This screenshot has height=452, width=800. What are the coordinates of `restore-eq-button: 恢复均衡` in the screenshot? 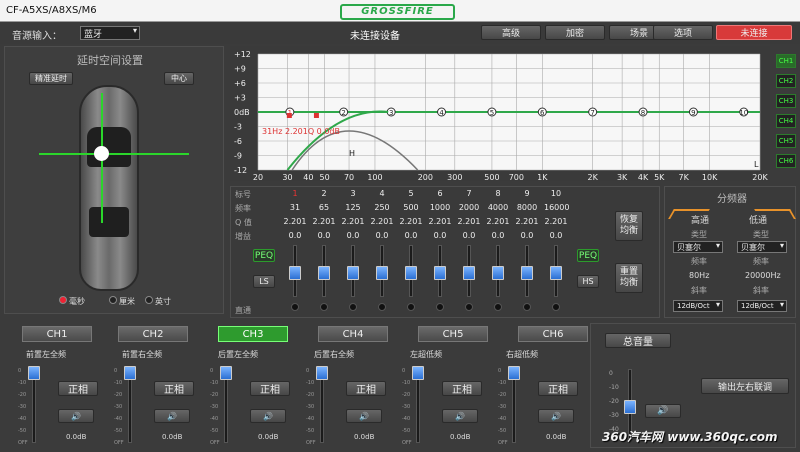 It's located at (629, 226).